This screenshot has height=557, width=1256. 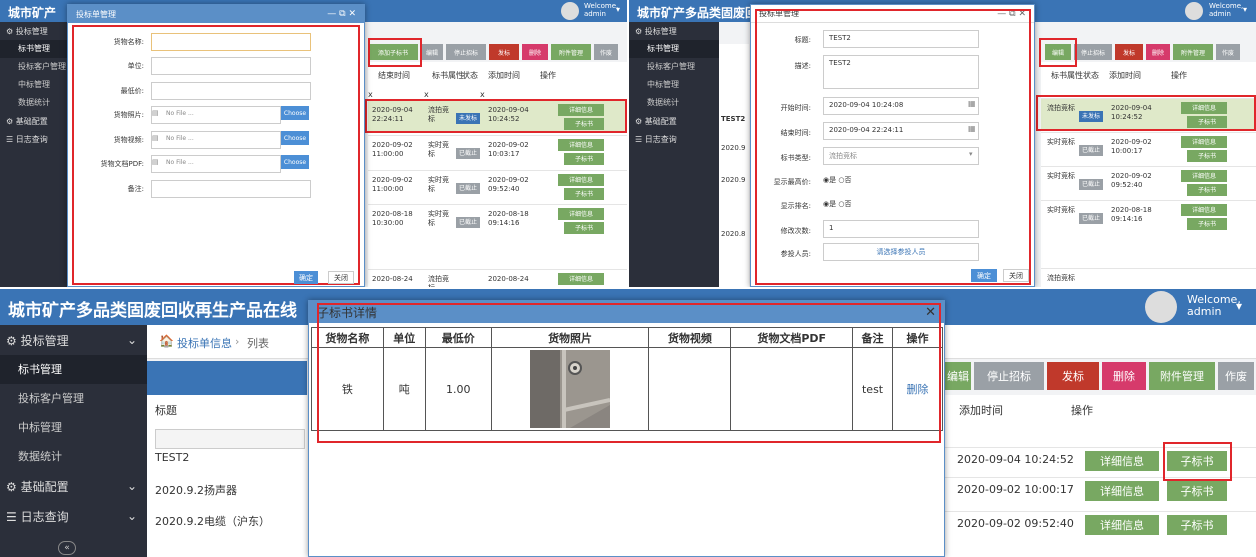 What do you see at coordinates (901, 72) in the screenshot?
I see `description-input: TEST2` at bounding box center [901, 72].